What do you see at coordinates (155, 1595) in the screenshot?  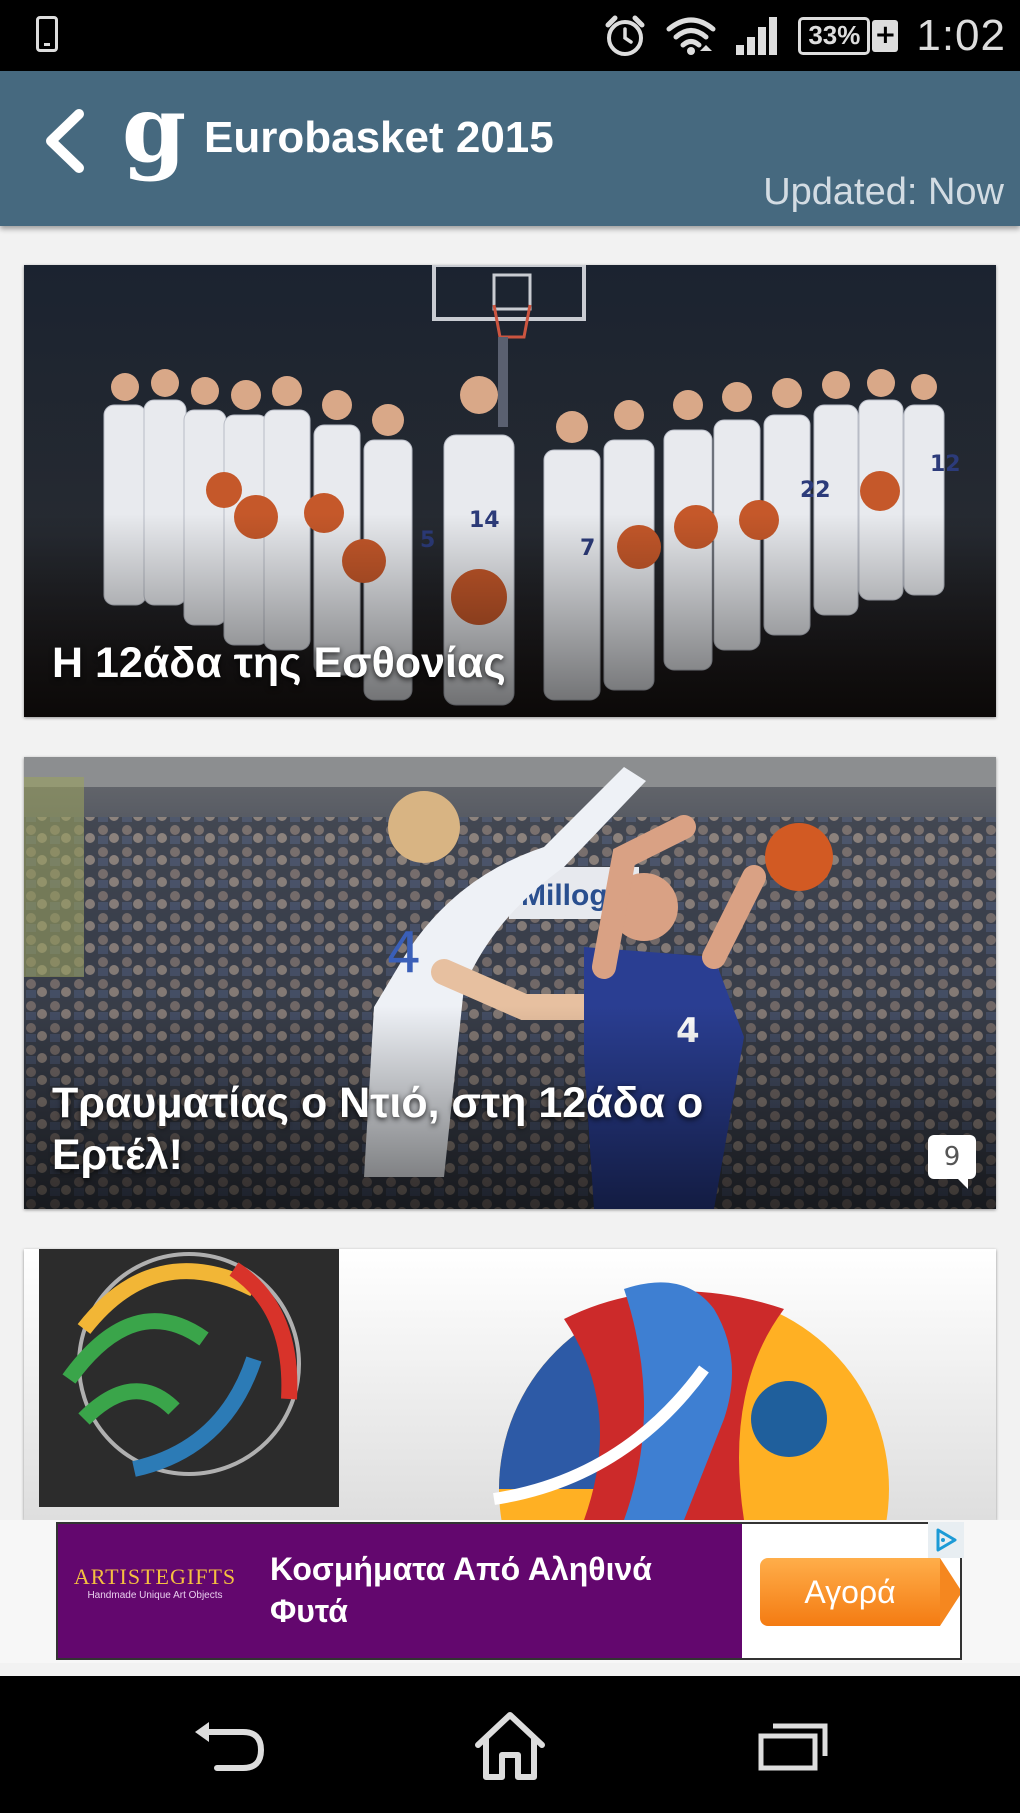 I see `ad-brand-tagline: Handmade Unique Art Objects` at bounding box center [155, 1595].